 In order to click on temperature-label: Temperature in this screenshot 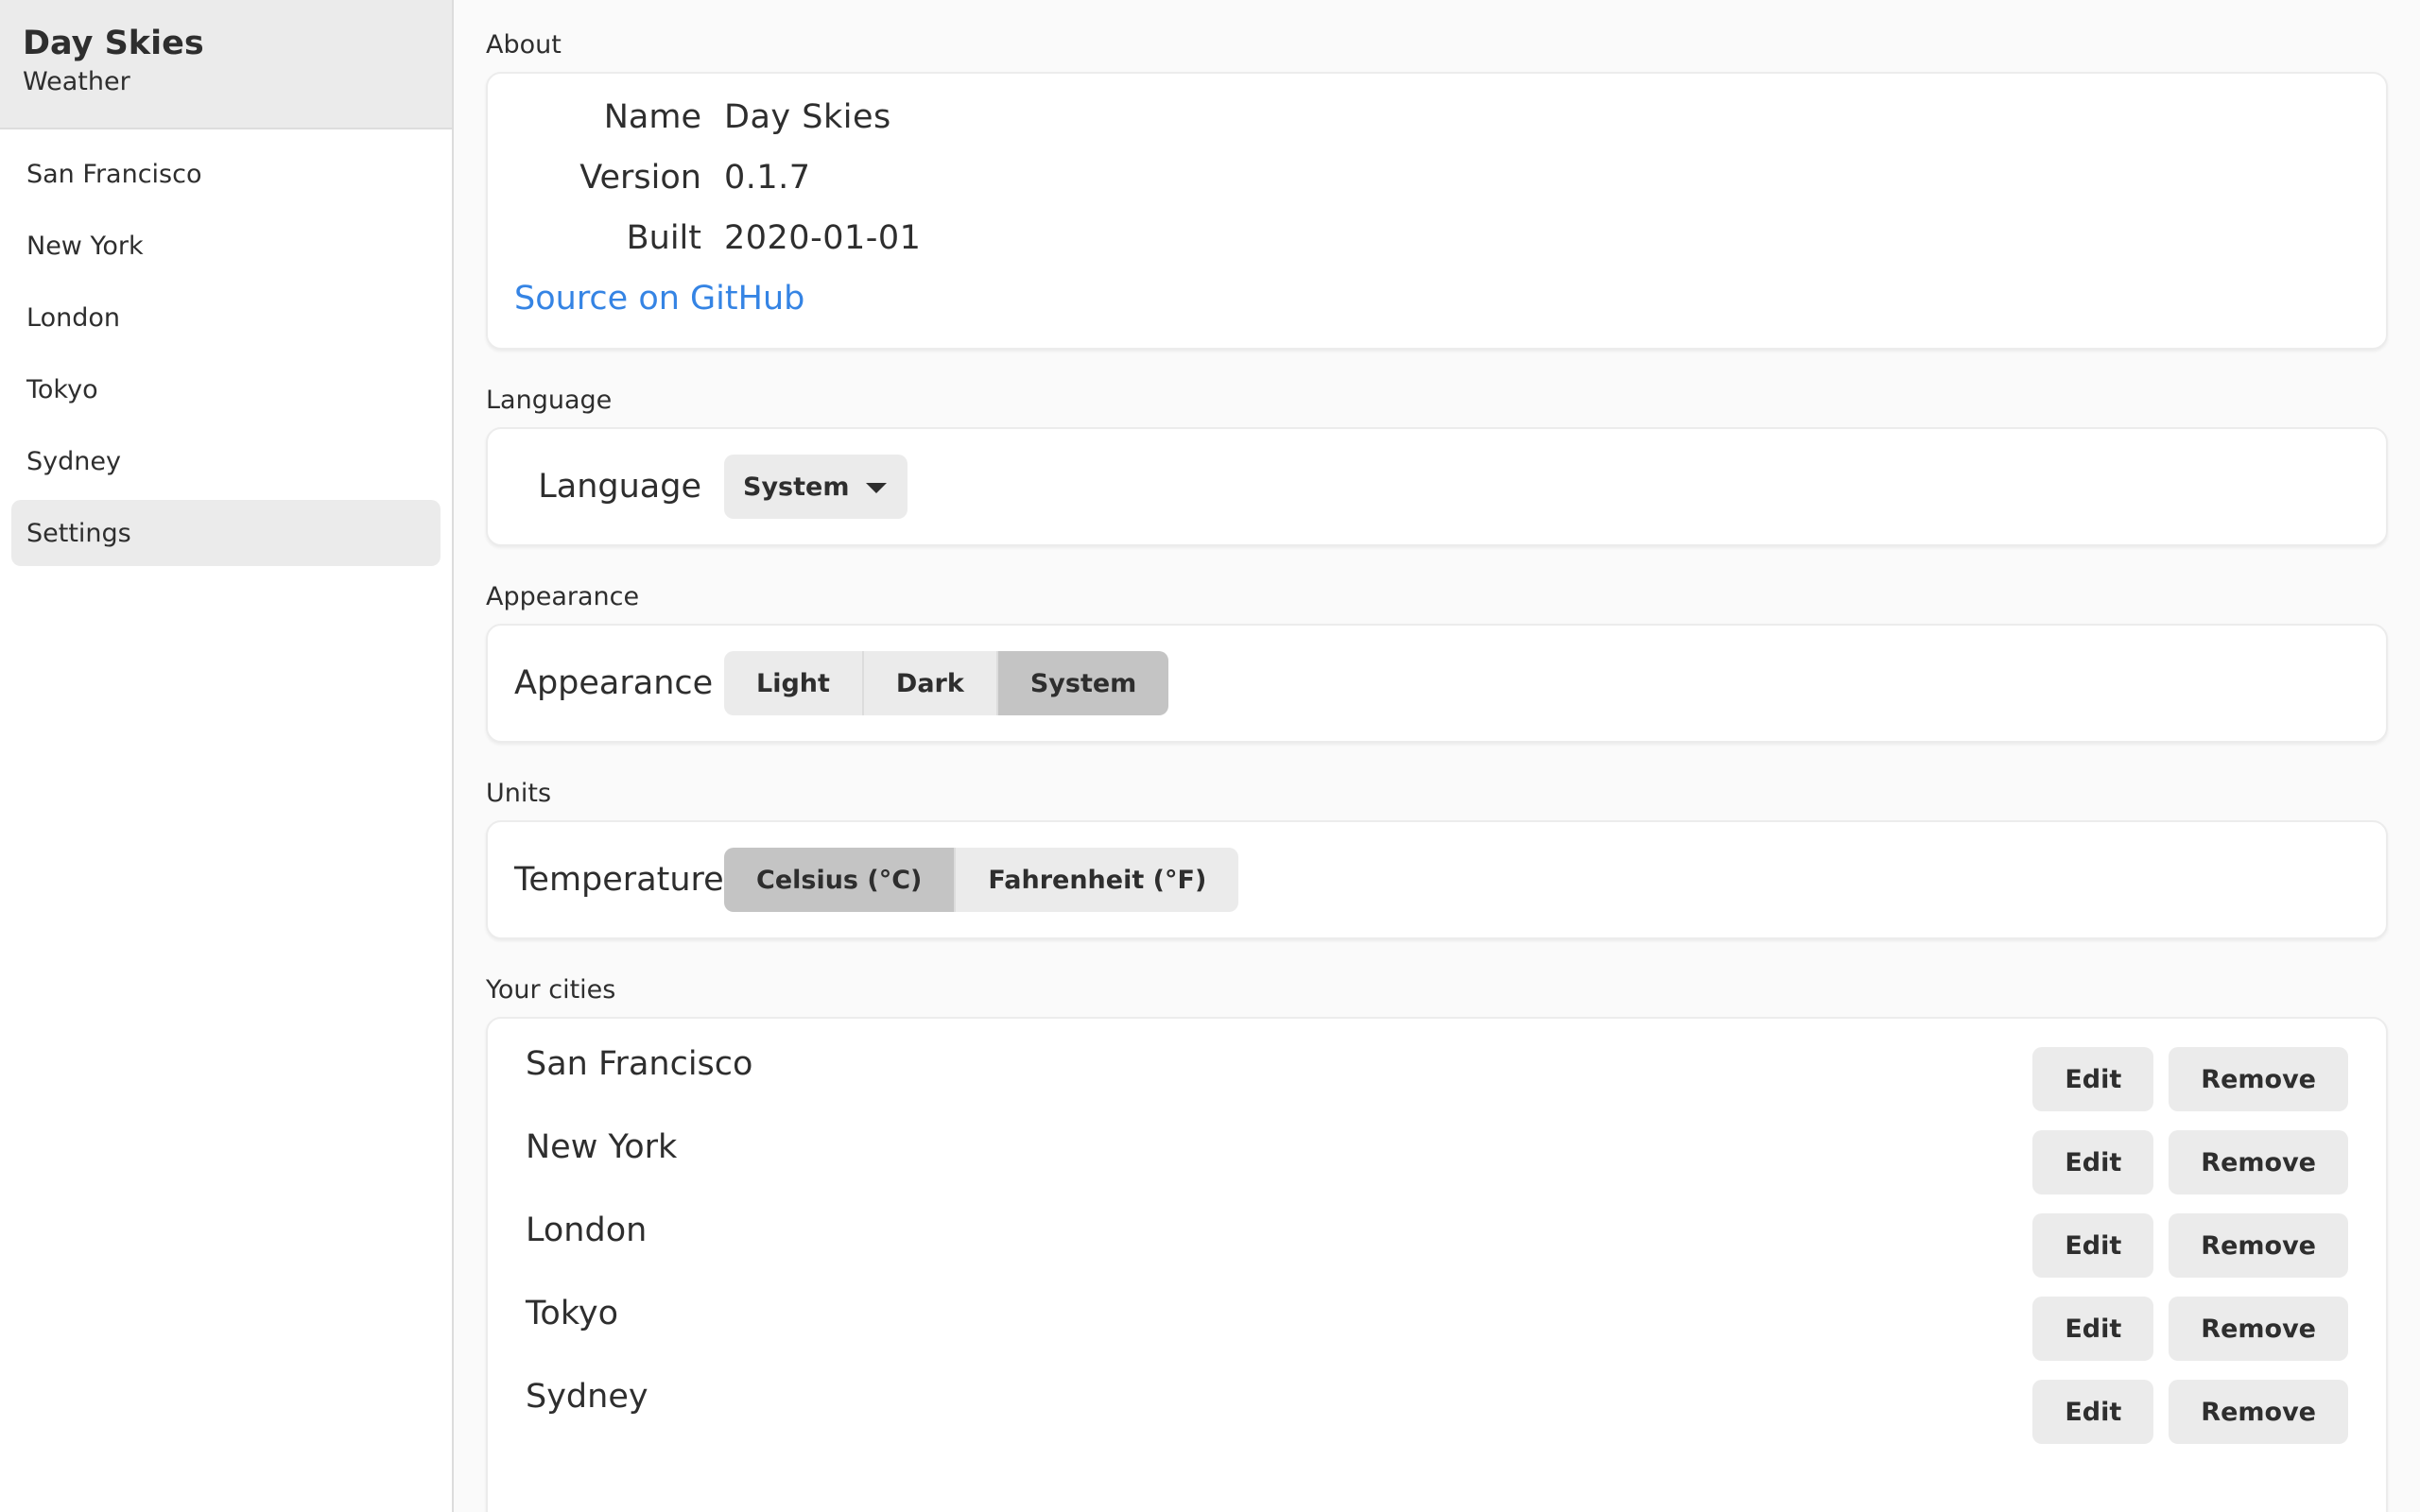, I will do `click(619, 880)`.